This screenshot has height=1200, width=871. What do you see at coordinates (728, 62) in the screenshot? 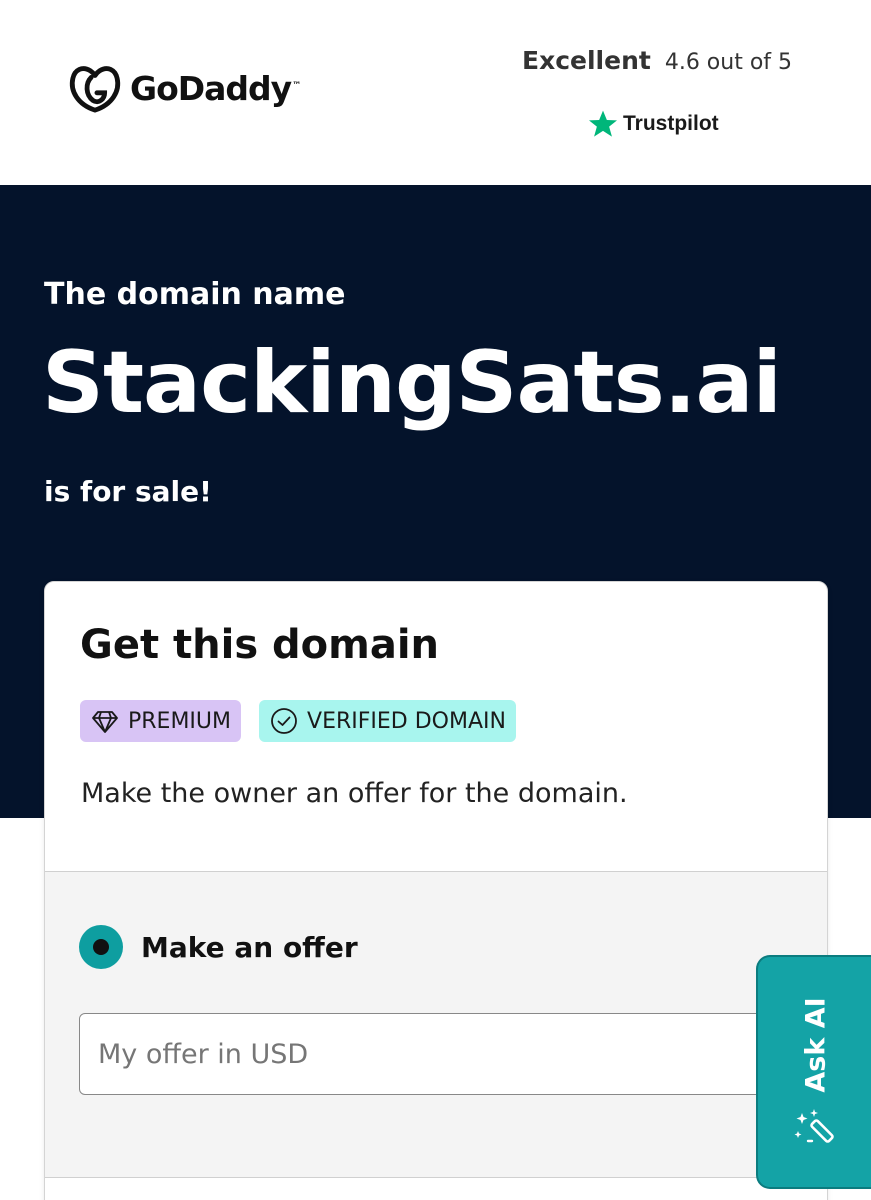
I see `rating-score: 4.6 out of 5` at bounding box center [728, 62].